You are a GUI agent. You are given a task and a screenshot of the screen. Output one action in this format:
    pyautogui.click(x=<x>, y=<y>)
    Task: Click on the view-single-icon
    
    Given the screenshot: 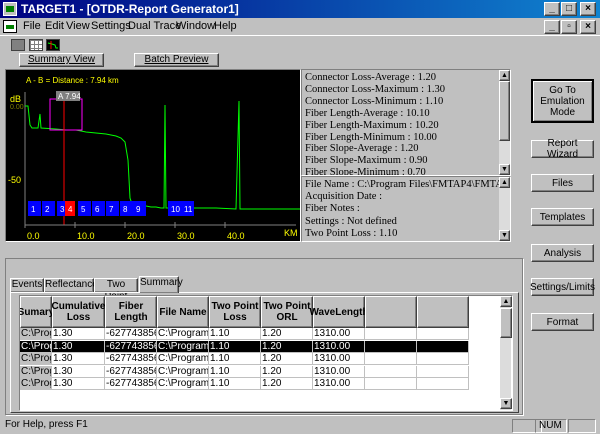 What is the action you would take?
    pyautogui.click(x=18, y=45)
    